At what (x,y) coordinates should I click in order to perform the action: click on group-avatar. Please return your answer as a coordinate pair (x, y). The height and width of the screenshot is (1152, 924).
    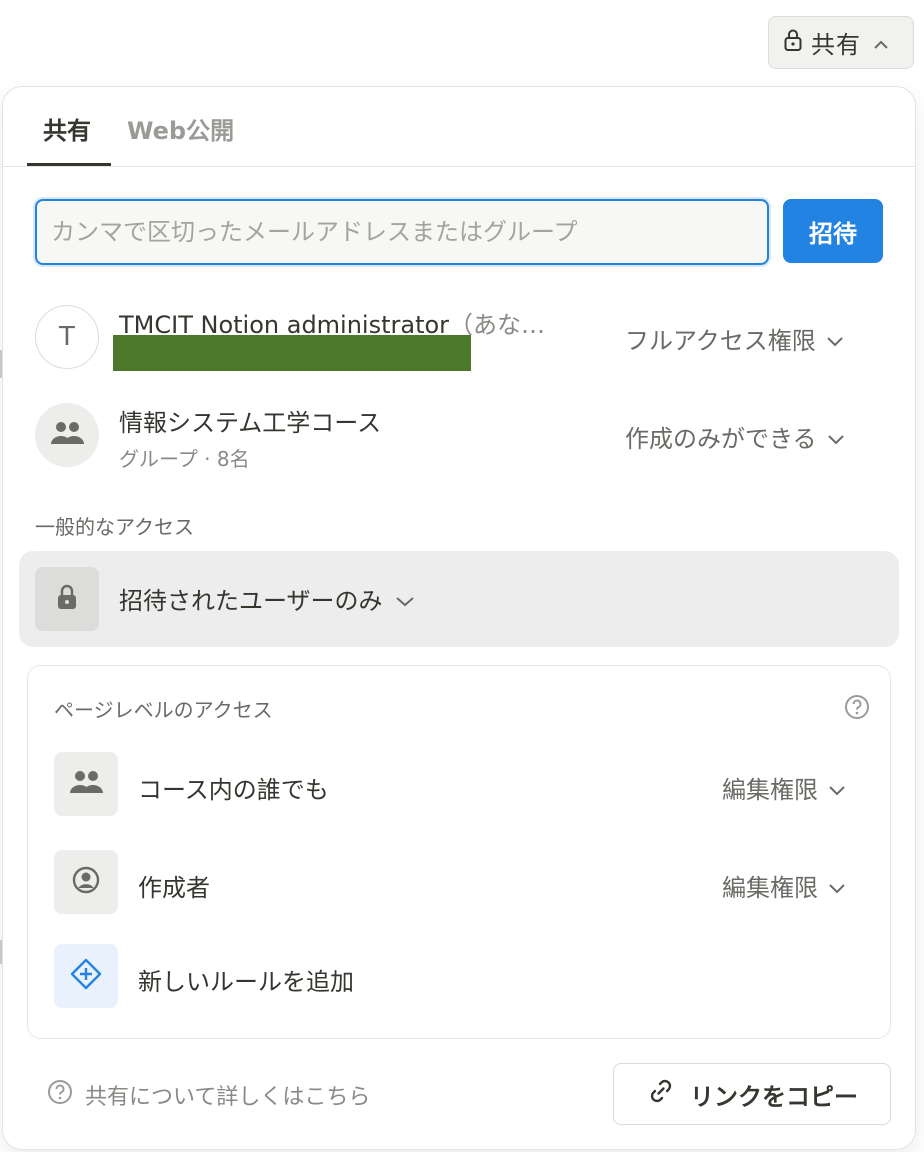
    Looking at the image, I should click on (67, 435).